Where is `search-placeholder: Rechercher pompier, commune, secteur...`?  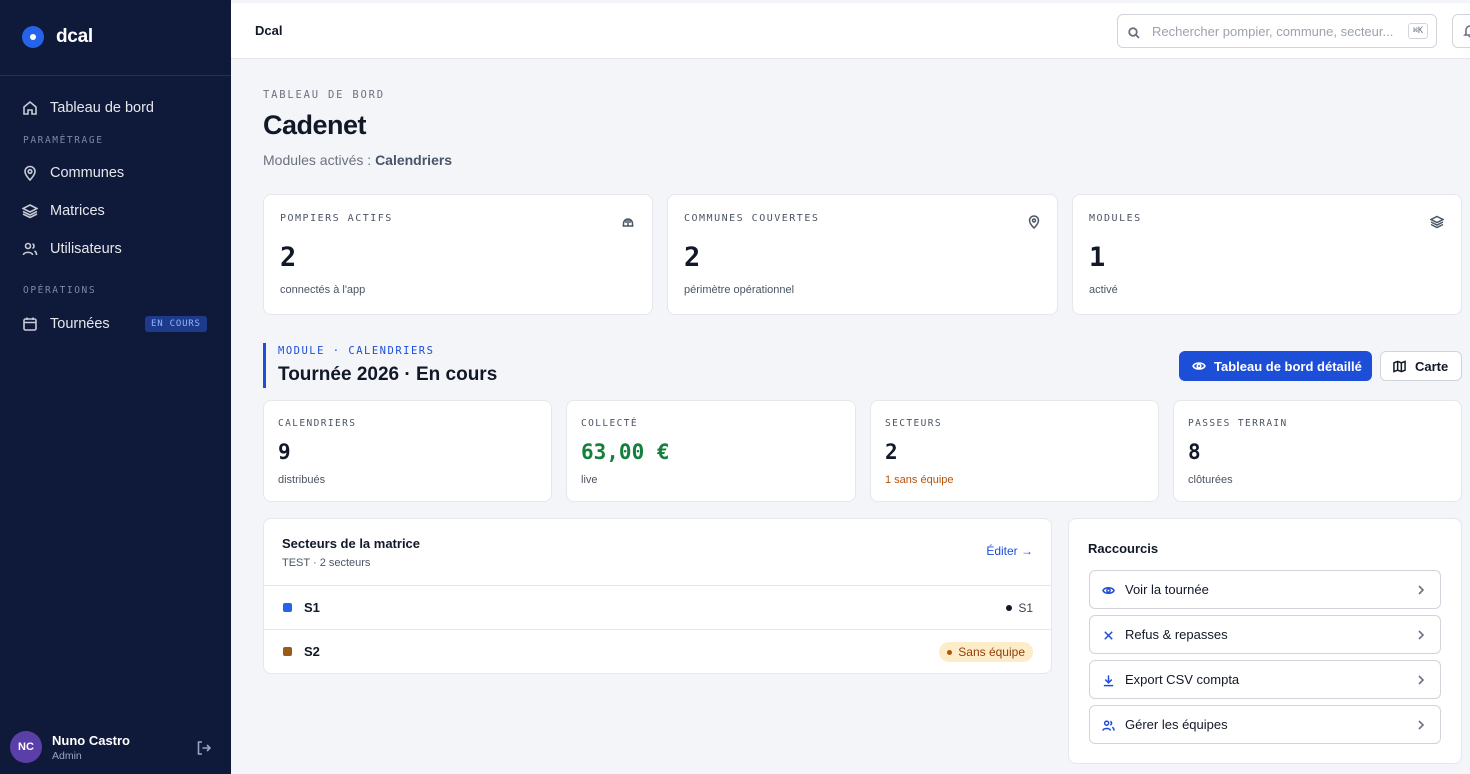 search-placeholder: Rechercher pompier, commune, secteur... is located at coordinates (1273, 31).